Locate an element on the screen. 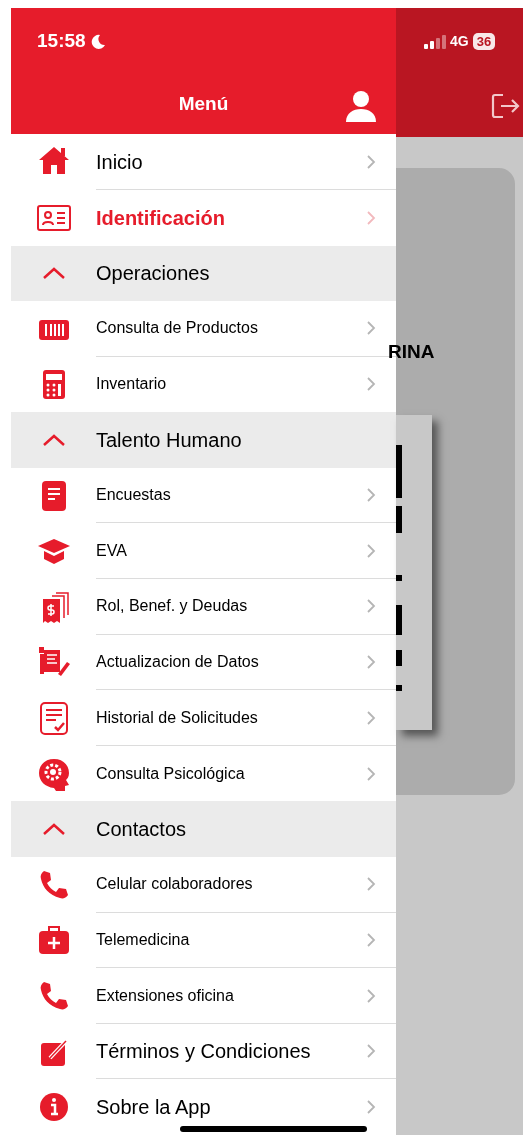 This screenshot has width=523, height=1135. menu-item: Términos y Condiciones is located at coordinates (203, 1051).